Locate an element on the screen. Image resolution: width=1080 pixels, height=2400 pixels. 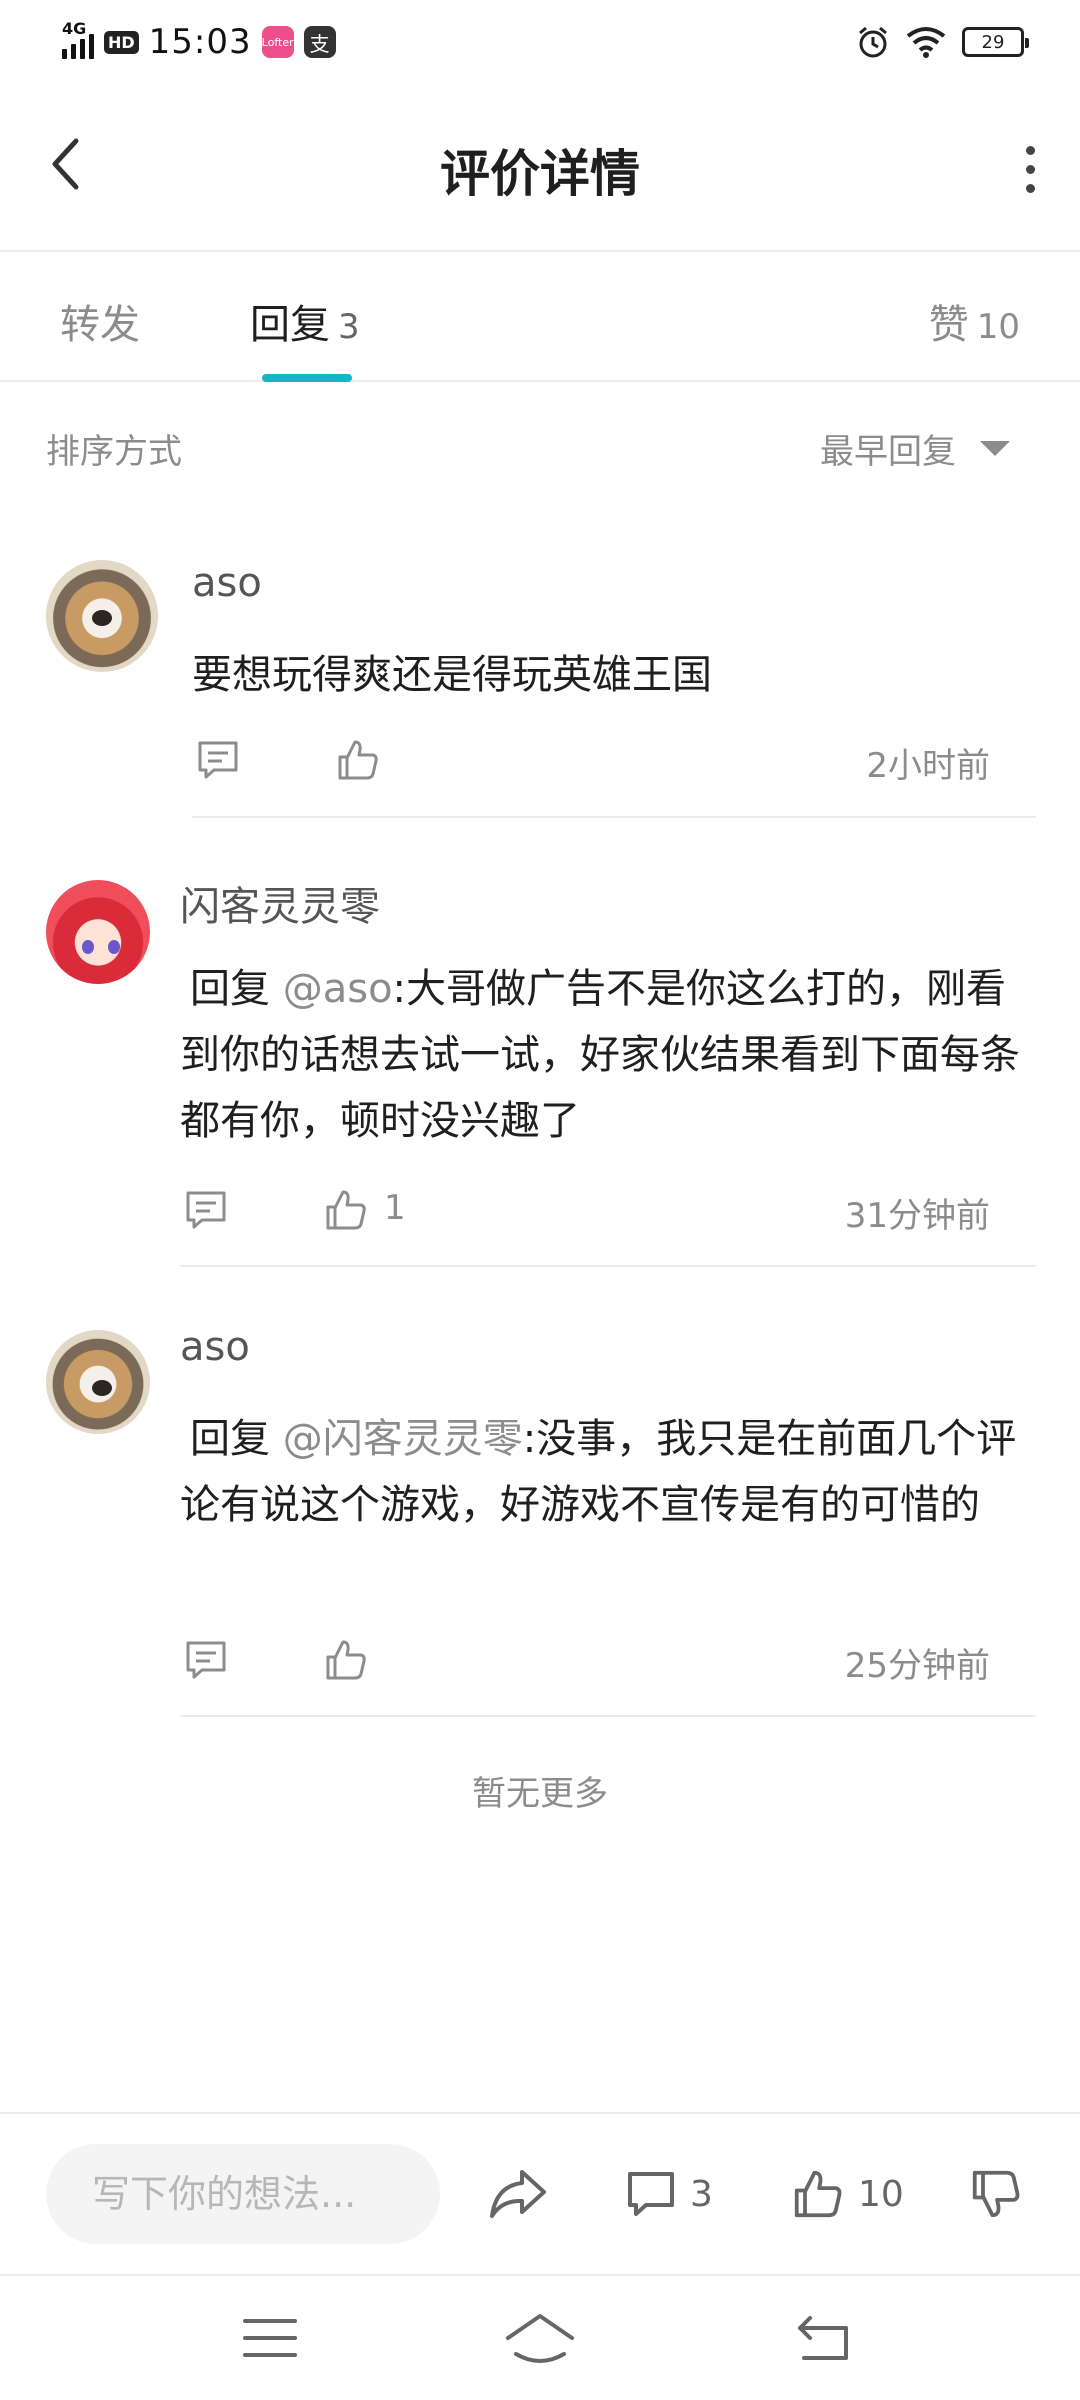
back-arrow-icon is located at coordinates (823, 2338).